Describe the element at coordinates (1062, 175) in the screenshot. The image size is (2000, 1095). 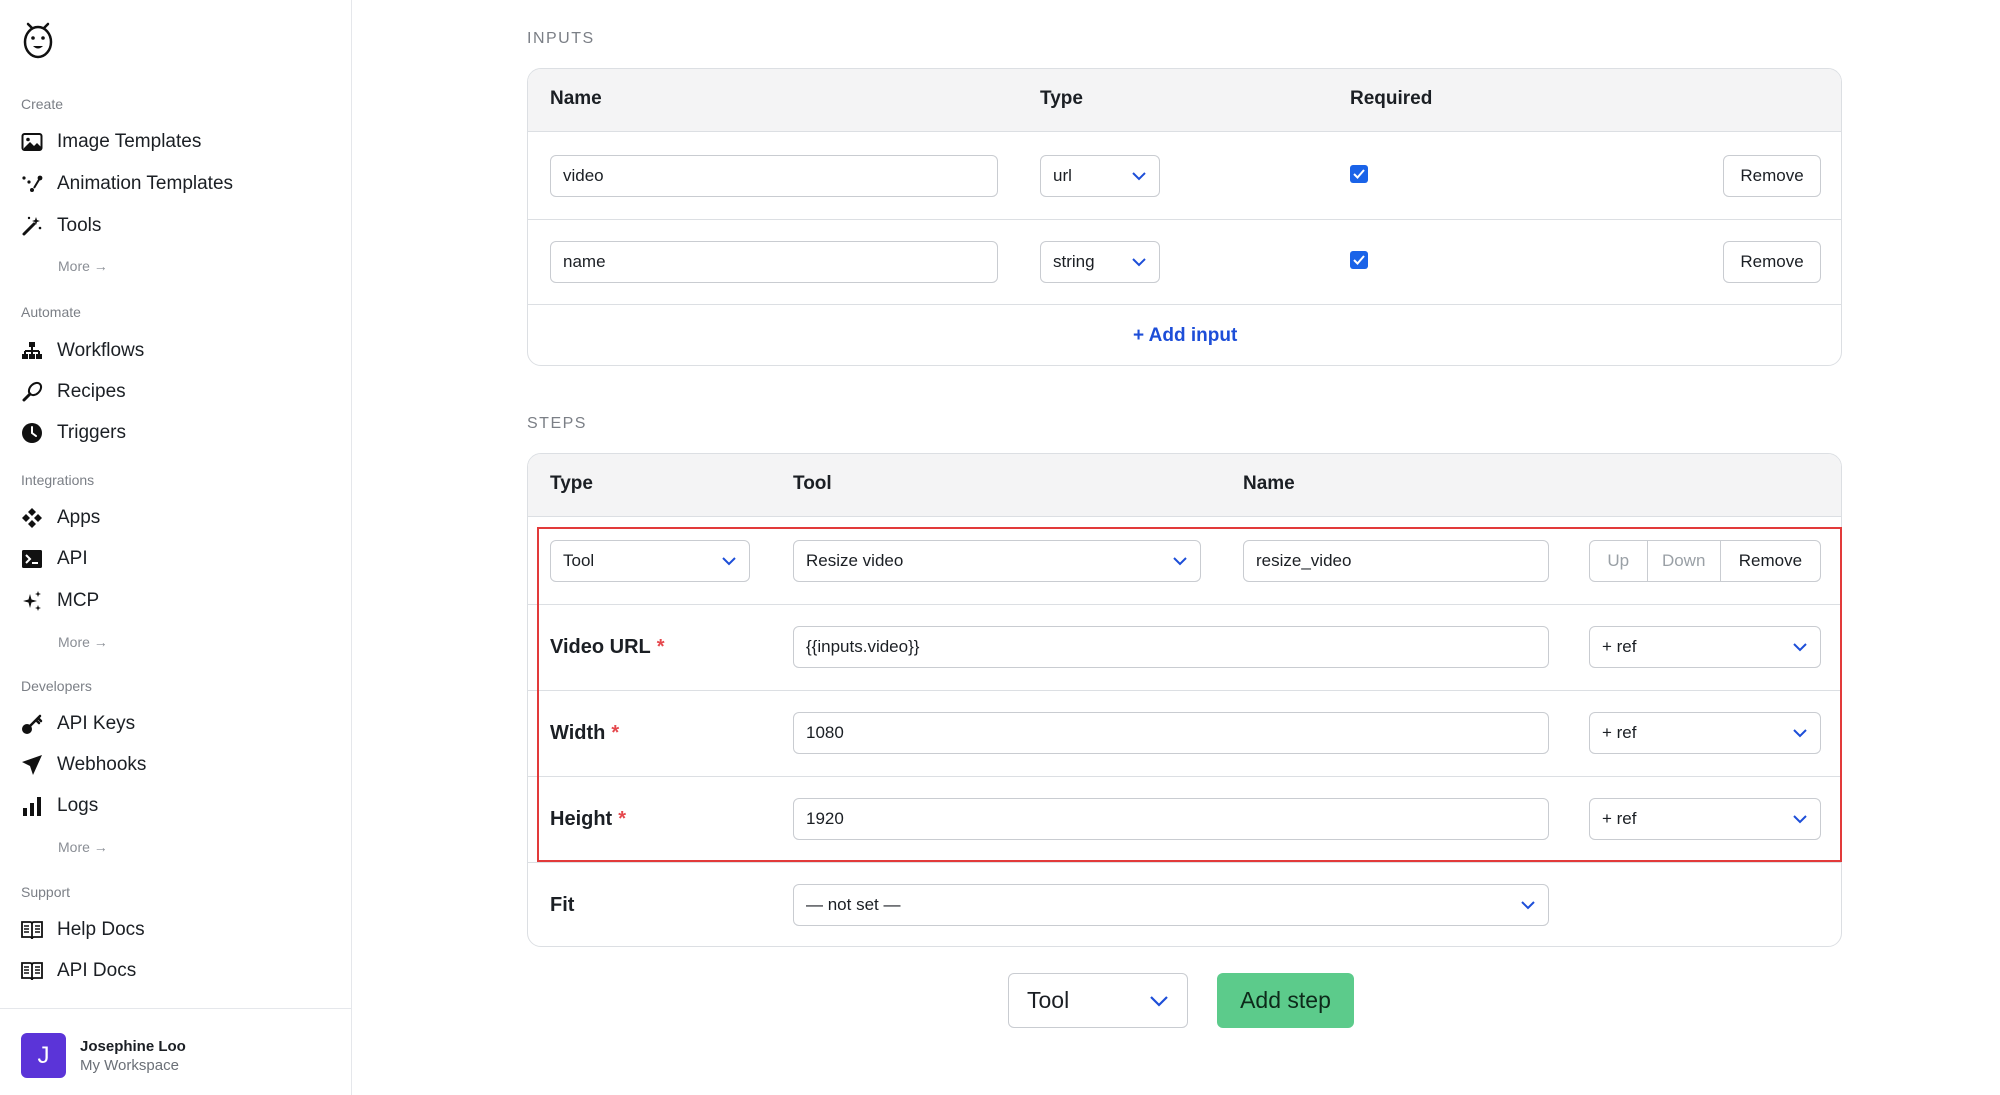
I see `select-value: url` at that location.